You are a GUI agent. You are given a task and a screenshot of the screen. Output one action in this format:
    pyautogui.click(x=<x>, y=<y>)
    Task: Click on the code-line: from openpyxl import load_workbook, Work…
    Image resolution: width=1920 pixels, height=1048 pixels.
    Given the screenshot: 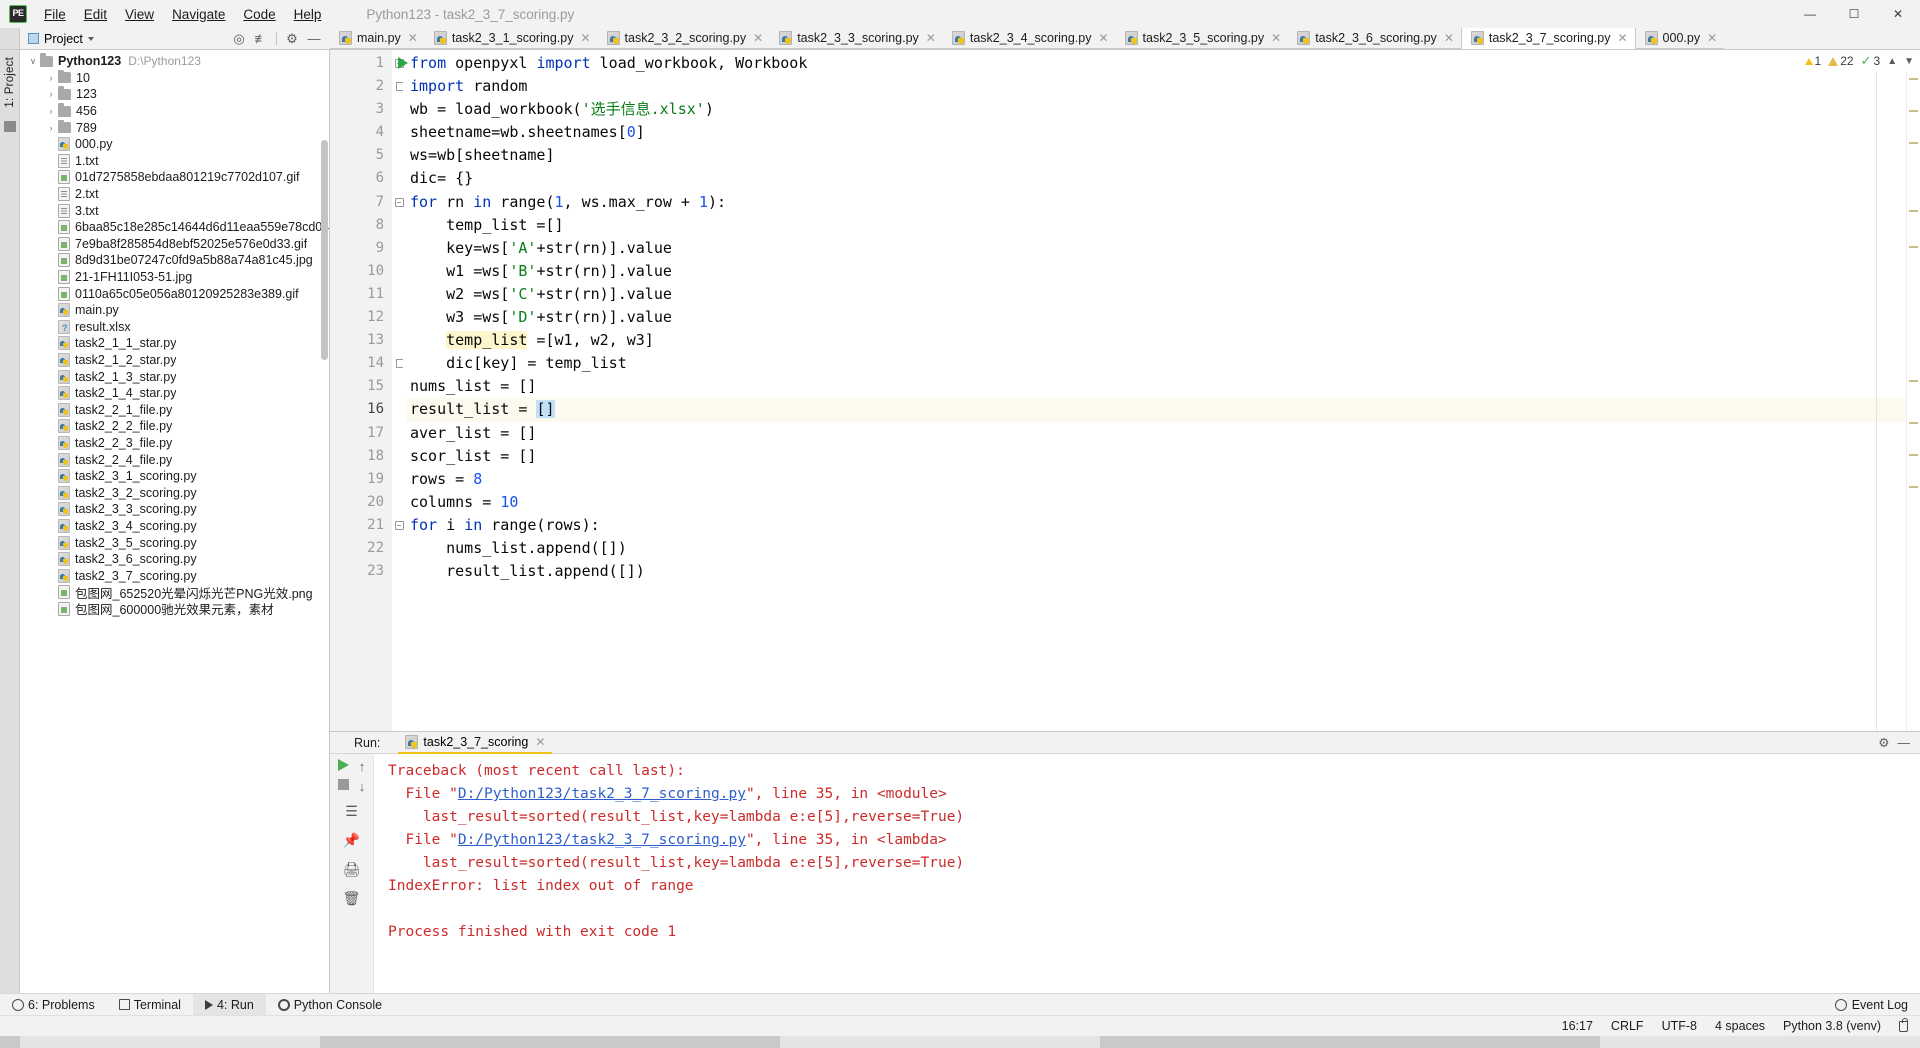 What is the action you would take?
    pyautogui.click(x=1156, y=63)
    